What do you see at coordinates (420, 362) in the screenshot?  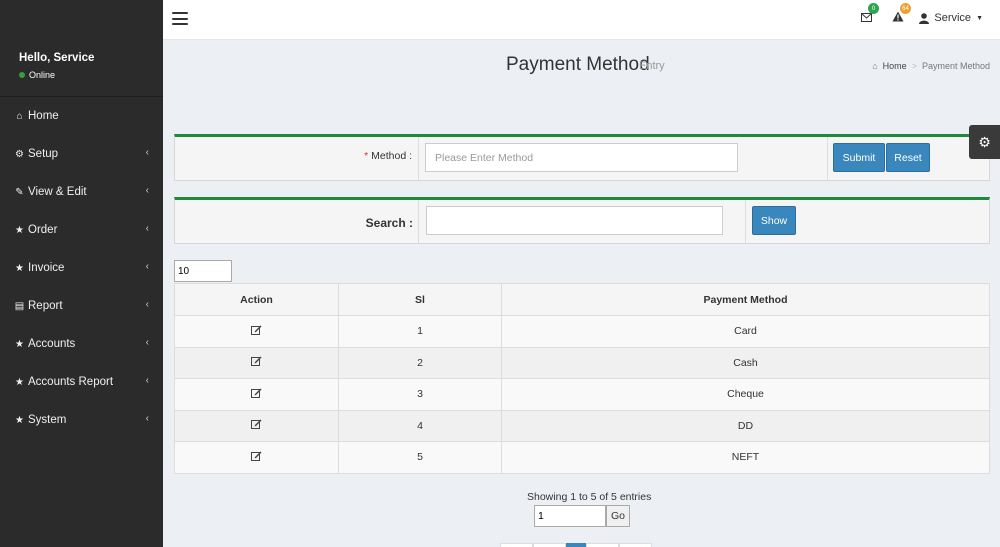 I see `sl-cell: 2` at bounding box center [420, 362].